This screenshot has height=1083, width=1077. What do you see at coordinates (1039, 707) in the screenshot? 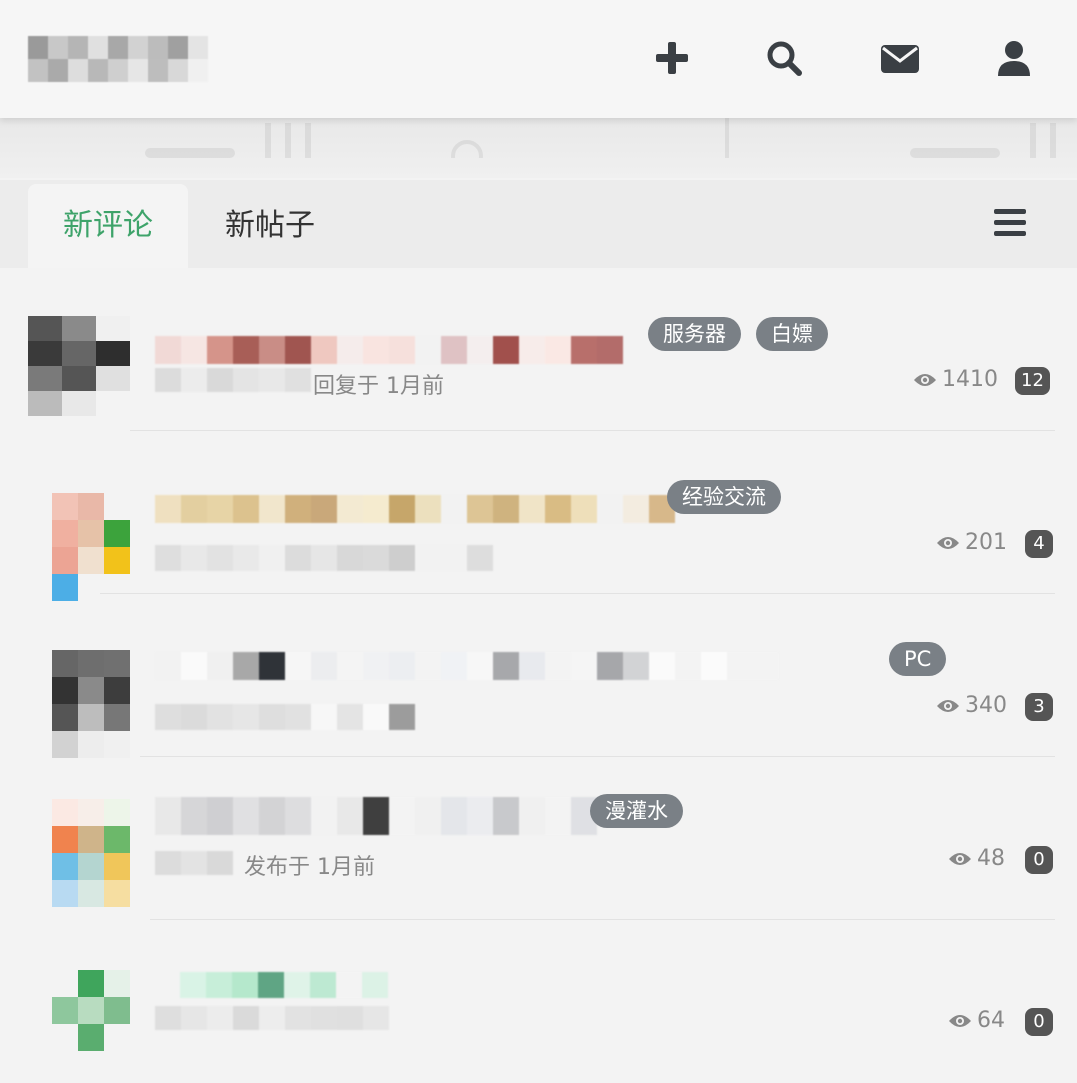
I see `reply-count-badge: 3` at bounding box center [1039, 707].